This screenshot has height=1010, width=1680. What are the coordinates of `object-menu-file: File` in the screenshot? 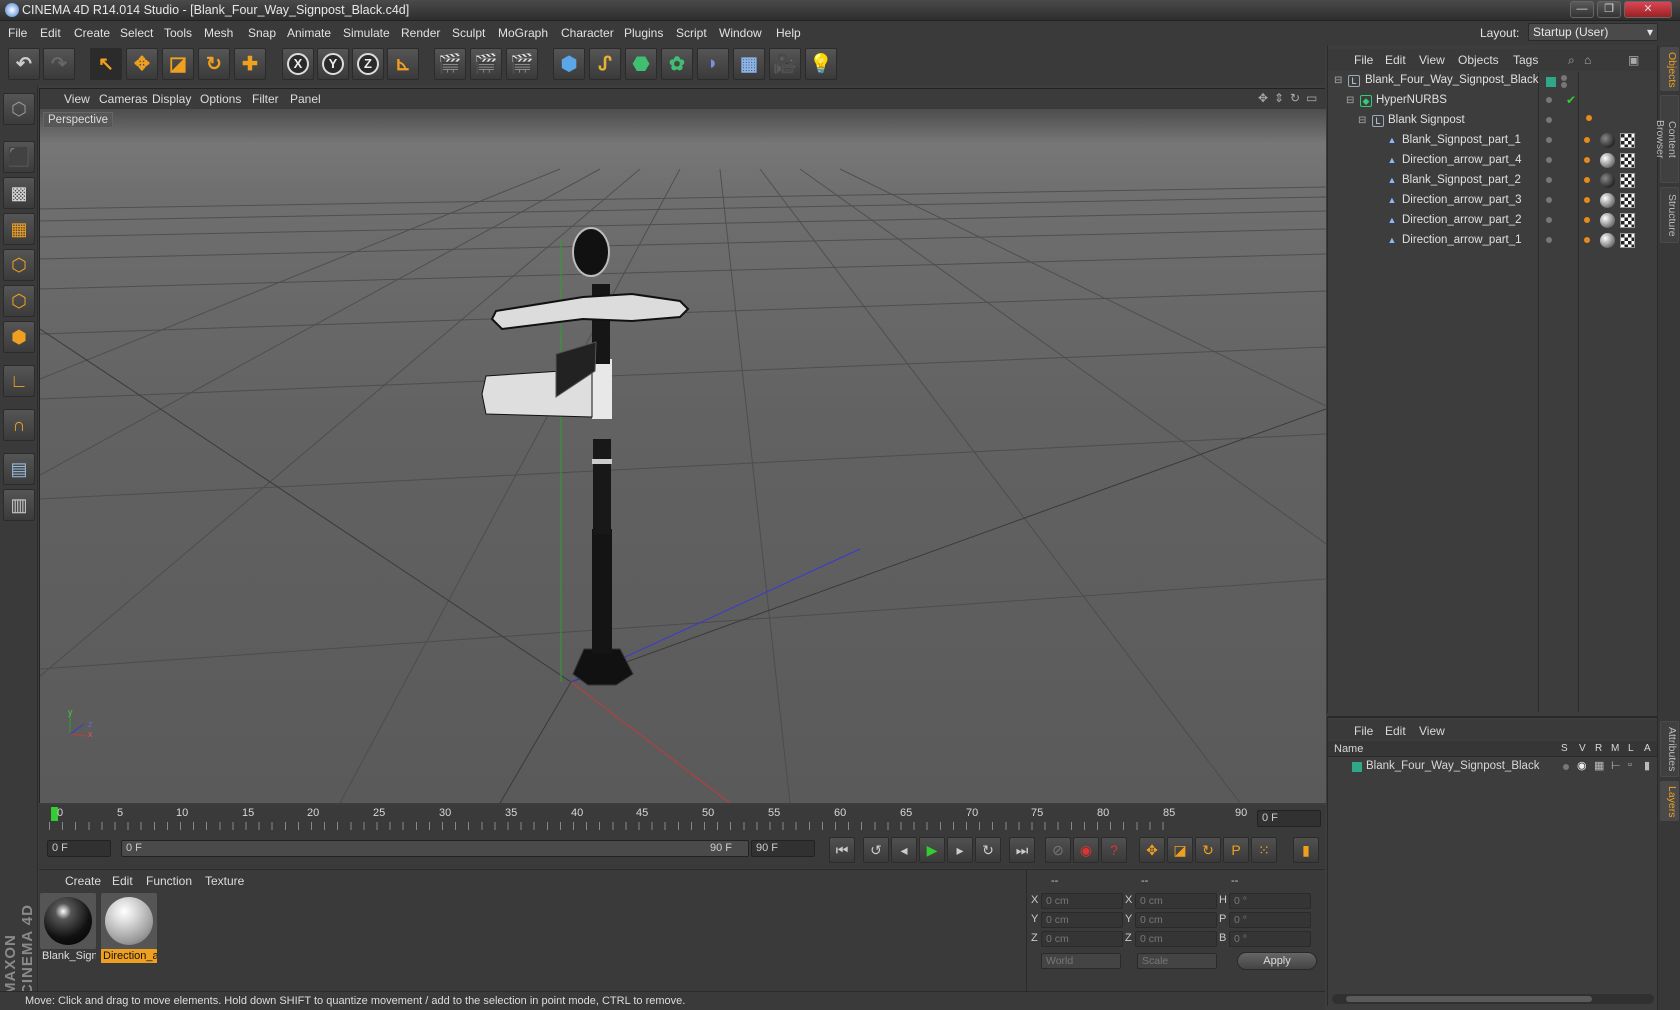 It's located at (1363, 60).